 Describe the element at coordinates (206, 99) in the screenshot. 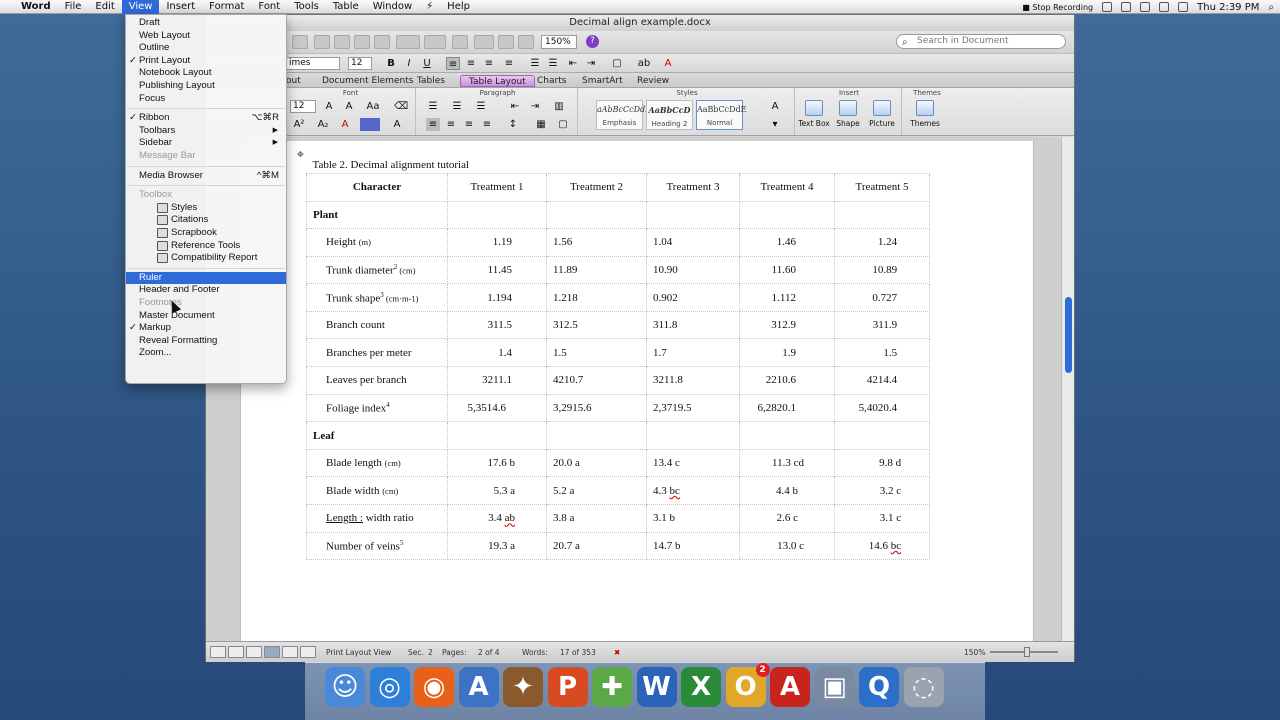

I see `view-menu-item-focus: Focus` at that location.